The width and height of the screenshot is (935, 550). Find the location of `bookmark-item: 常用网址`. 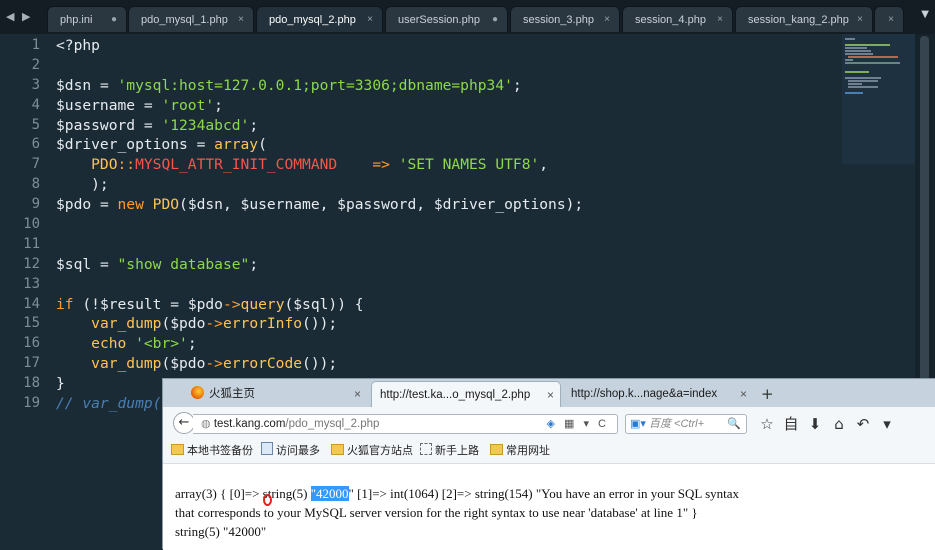

bookmark-item: 常用网址 is located at coordinates (520, 451).